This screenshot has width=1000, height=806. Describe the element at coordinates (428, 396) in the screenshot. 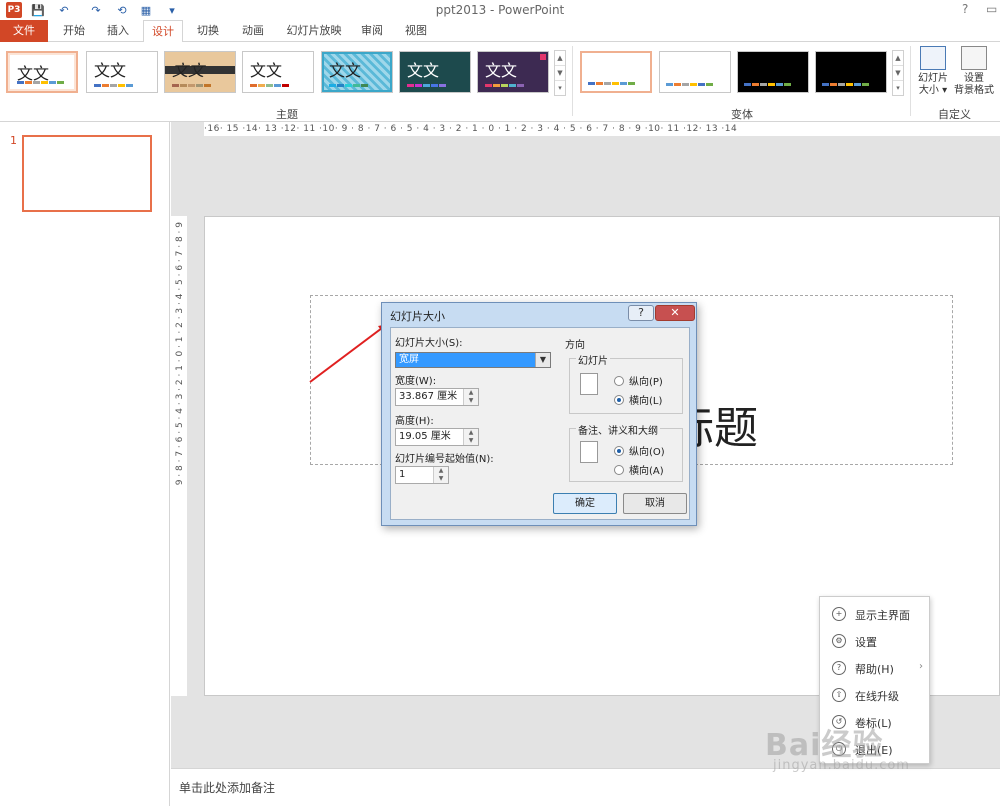

I see `width-value: 33.867 厘米` at that location.